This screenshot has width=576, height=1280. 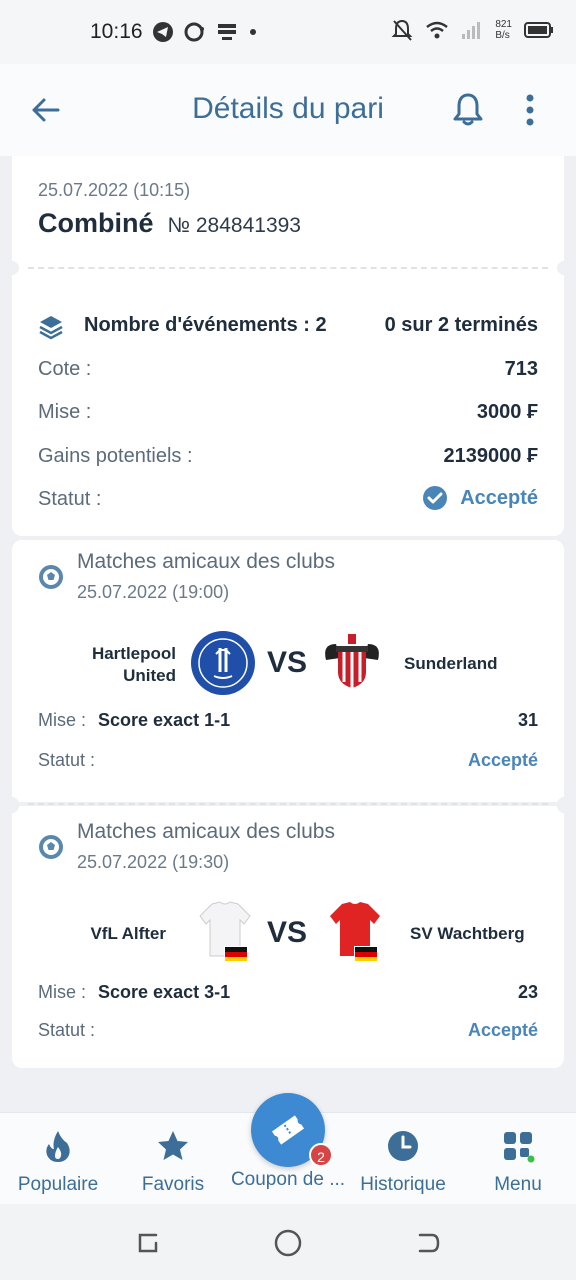 What do you see at coordinates (223, 663) in the screenshot?
I see `hartlepool-crest-icon` at bounding box center [223, 663].